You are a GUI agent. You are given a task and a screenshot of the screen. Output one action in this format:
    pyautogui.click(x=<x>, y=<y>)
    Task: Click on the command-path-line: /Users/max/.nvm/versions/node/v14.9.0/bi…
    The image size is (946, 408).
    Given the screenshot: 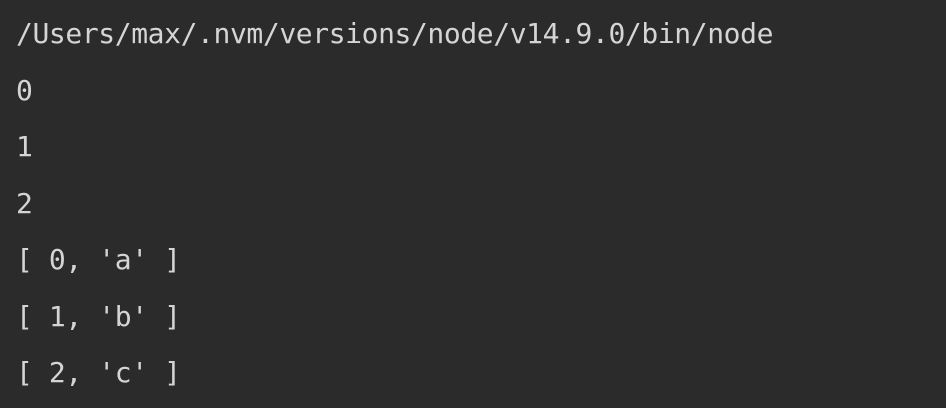 What is the action you would take?
    pyautogui.click(x=395, y=33)
    